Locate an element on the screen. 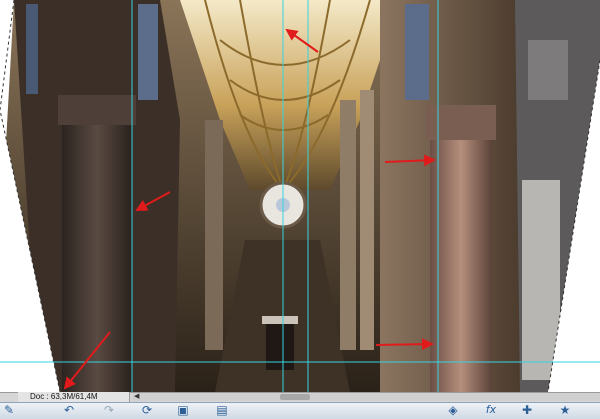 This screenshot has width=600, height=419. edit-icon: ✎ is located at coordinates (9, 410).